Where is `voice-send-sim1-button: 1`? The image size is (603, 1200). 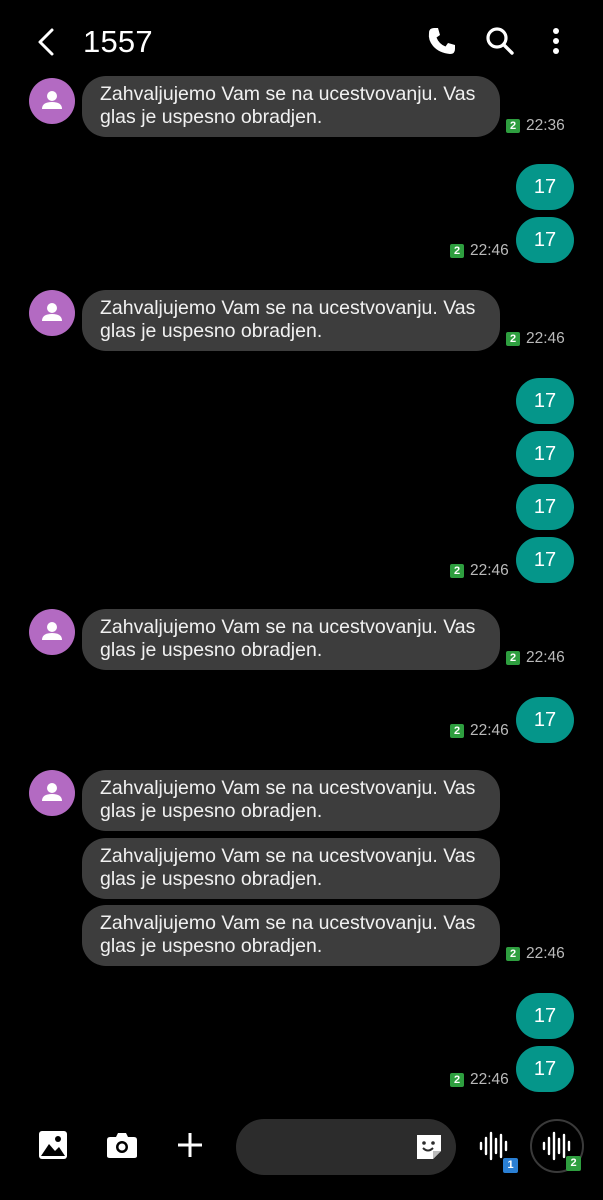
voice-send-sim1-button: 1 is located at coordinates (497, 1150).